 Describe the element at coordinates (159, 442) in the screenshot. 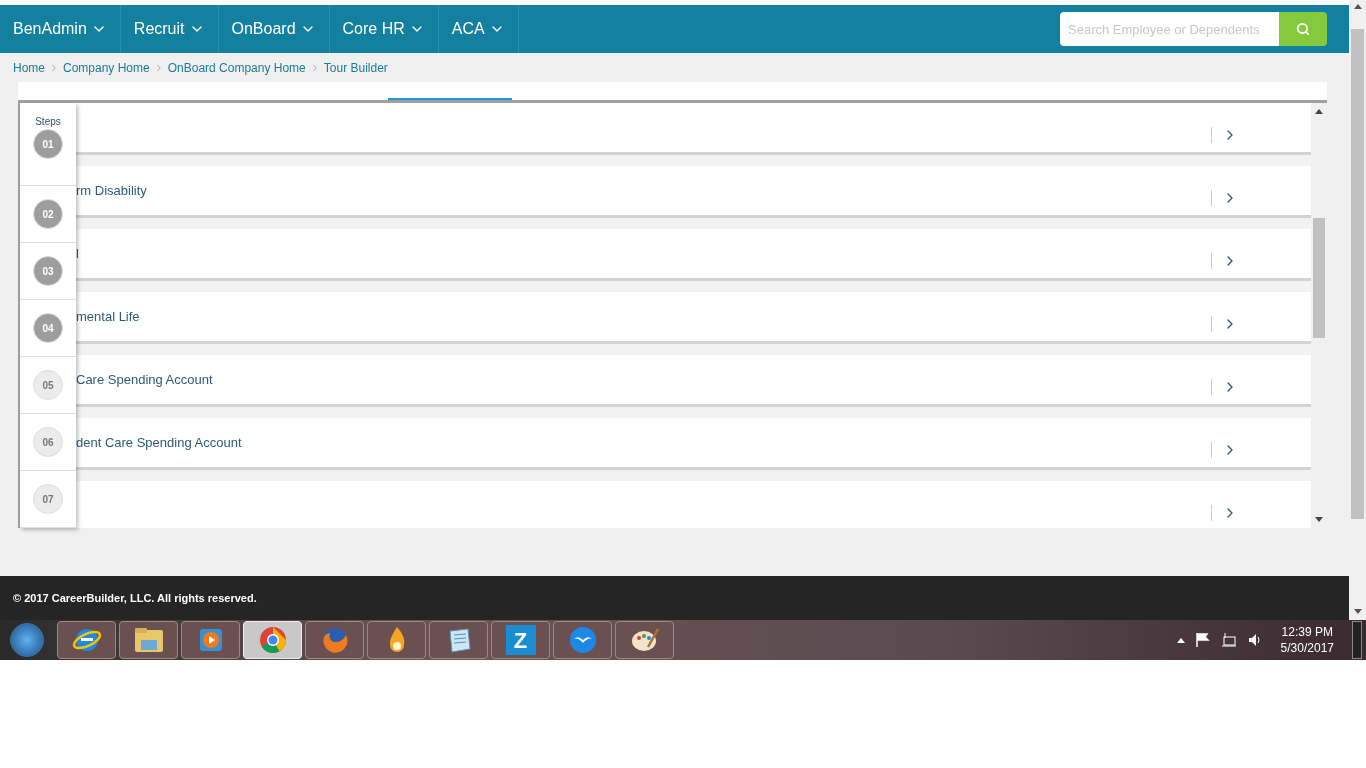

I see `row-title: dent Care Spending Account` at that location.